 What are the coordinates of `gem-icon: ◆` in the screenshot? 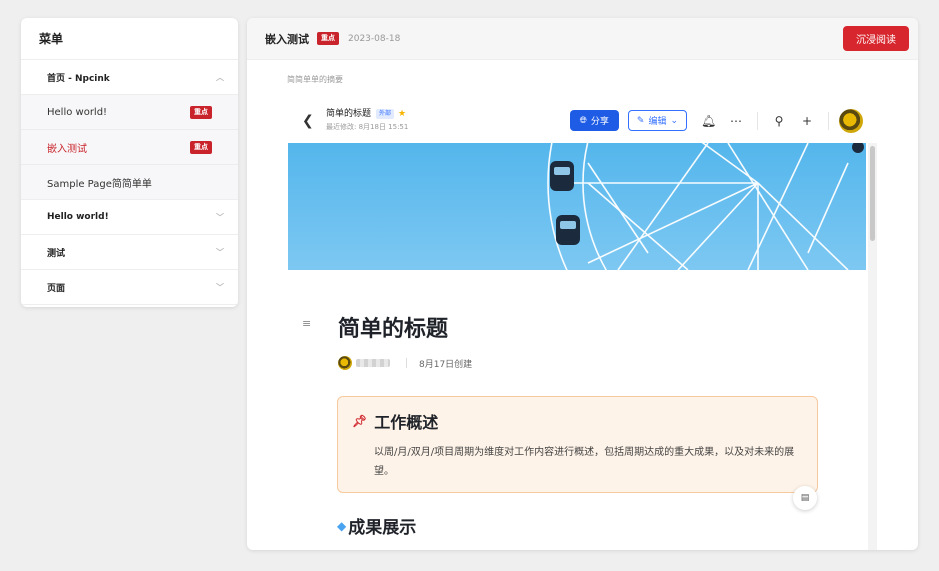 It's located at (342, 525).